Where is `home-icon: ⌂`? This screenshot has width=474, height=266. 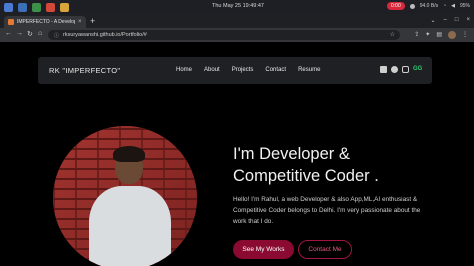 home-icon: ⌂ is located at coordinates (40, 33).